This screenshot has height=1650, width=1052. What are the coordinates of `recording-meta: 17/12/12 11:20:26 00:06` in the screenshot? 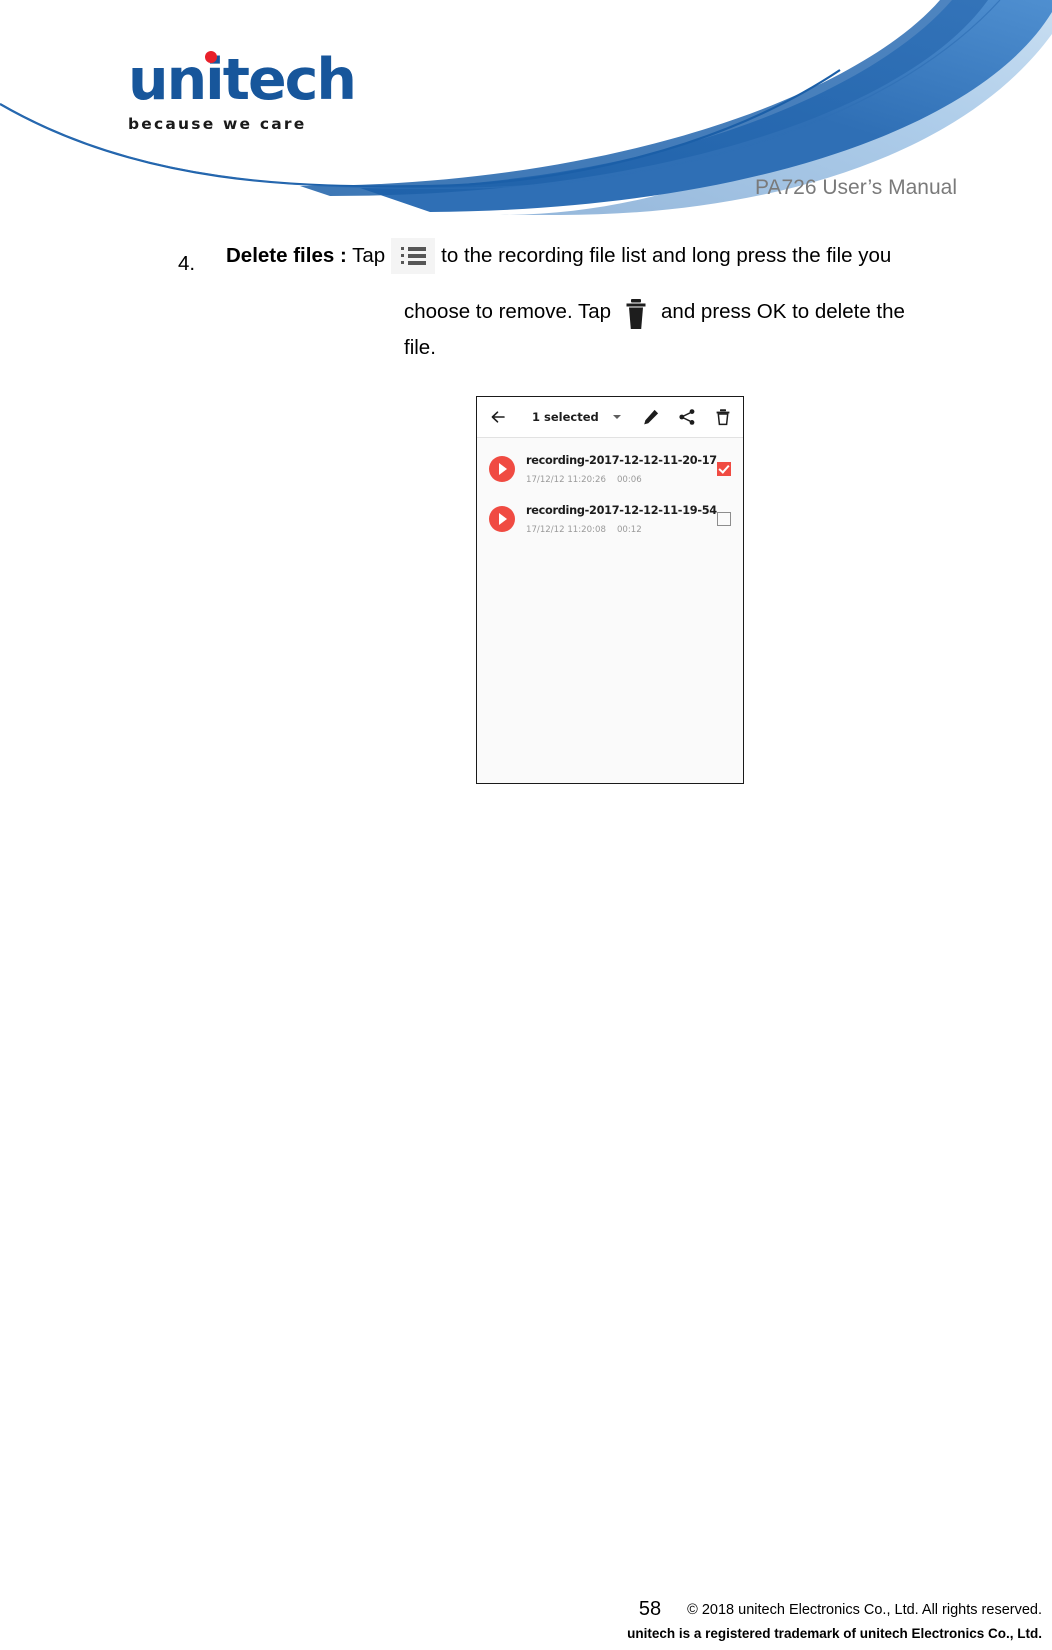 It's located at (584, 480).